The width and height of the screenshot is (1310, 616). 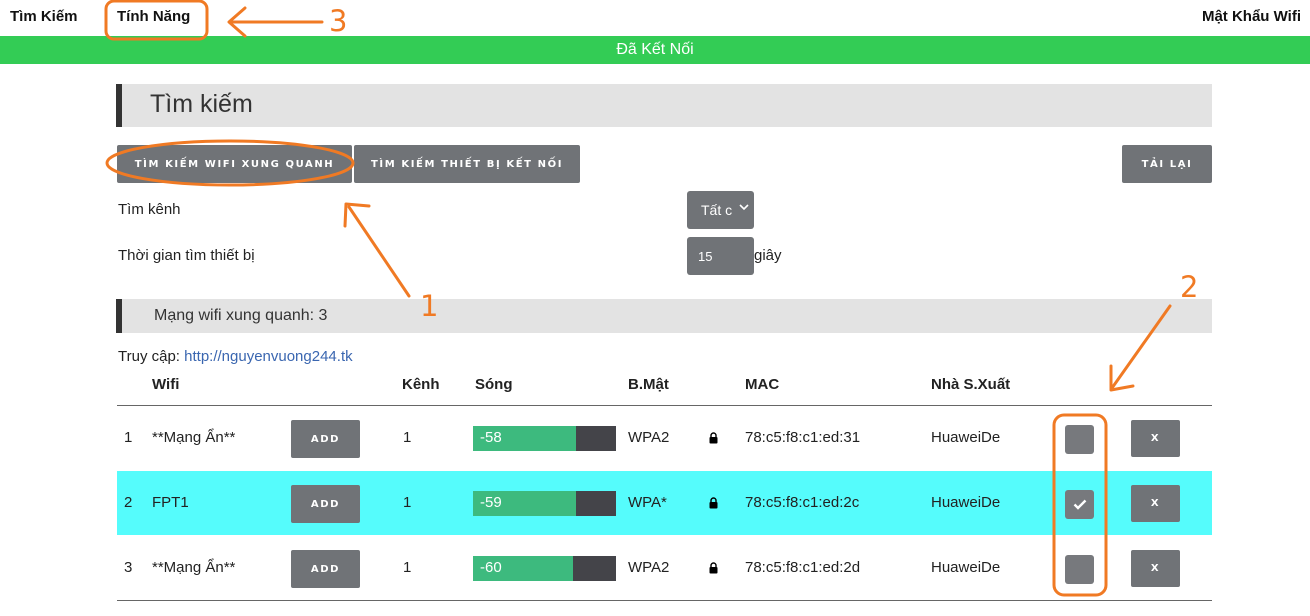 I want to click on access-line: Truy cập: http://nguyenvuong244.tk, so click(x=235, y=356).